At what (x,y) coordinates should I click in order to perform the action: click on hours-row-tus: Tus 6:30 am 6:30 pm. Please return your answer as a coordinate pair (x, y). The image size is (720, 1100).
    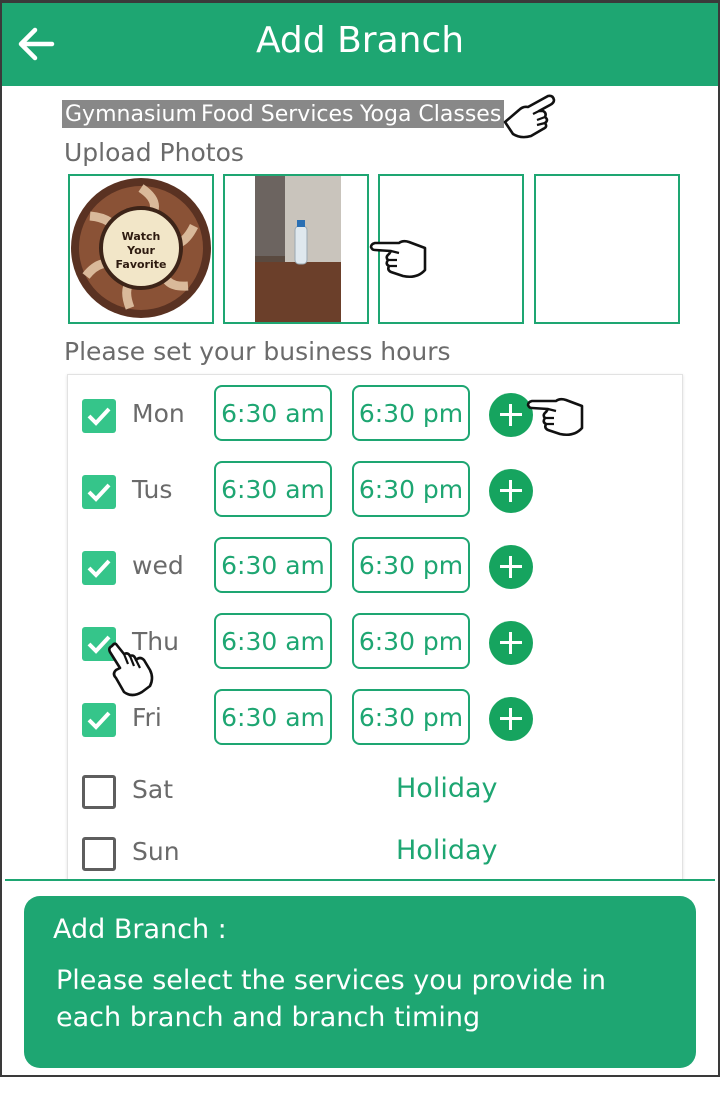
    Looking at the image, I should click on (375, 491).